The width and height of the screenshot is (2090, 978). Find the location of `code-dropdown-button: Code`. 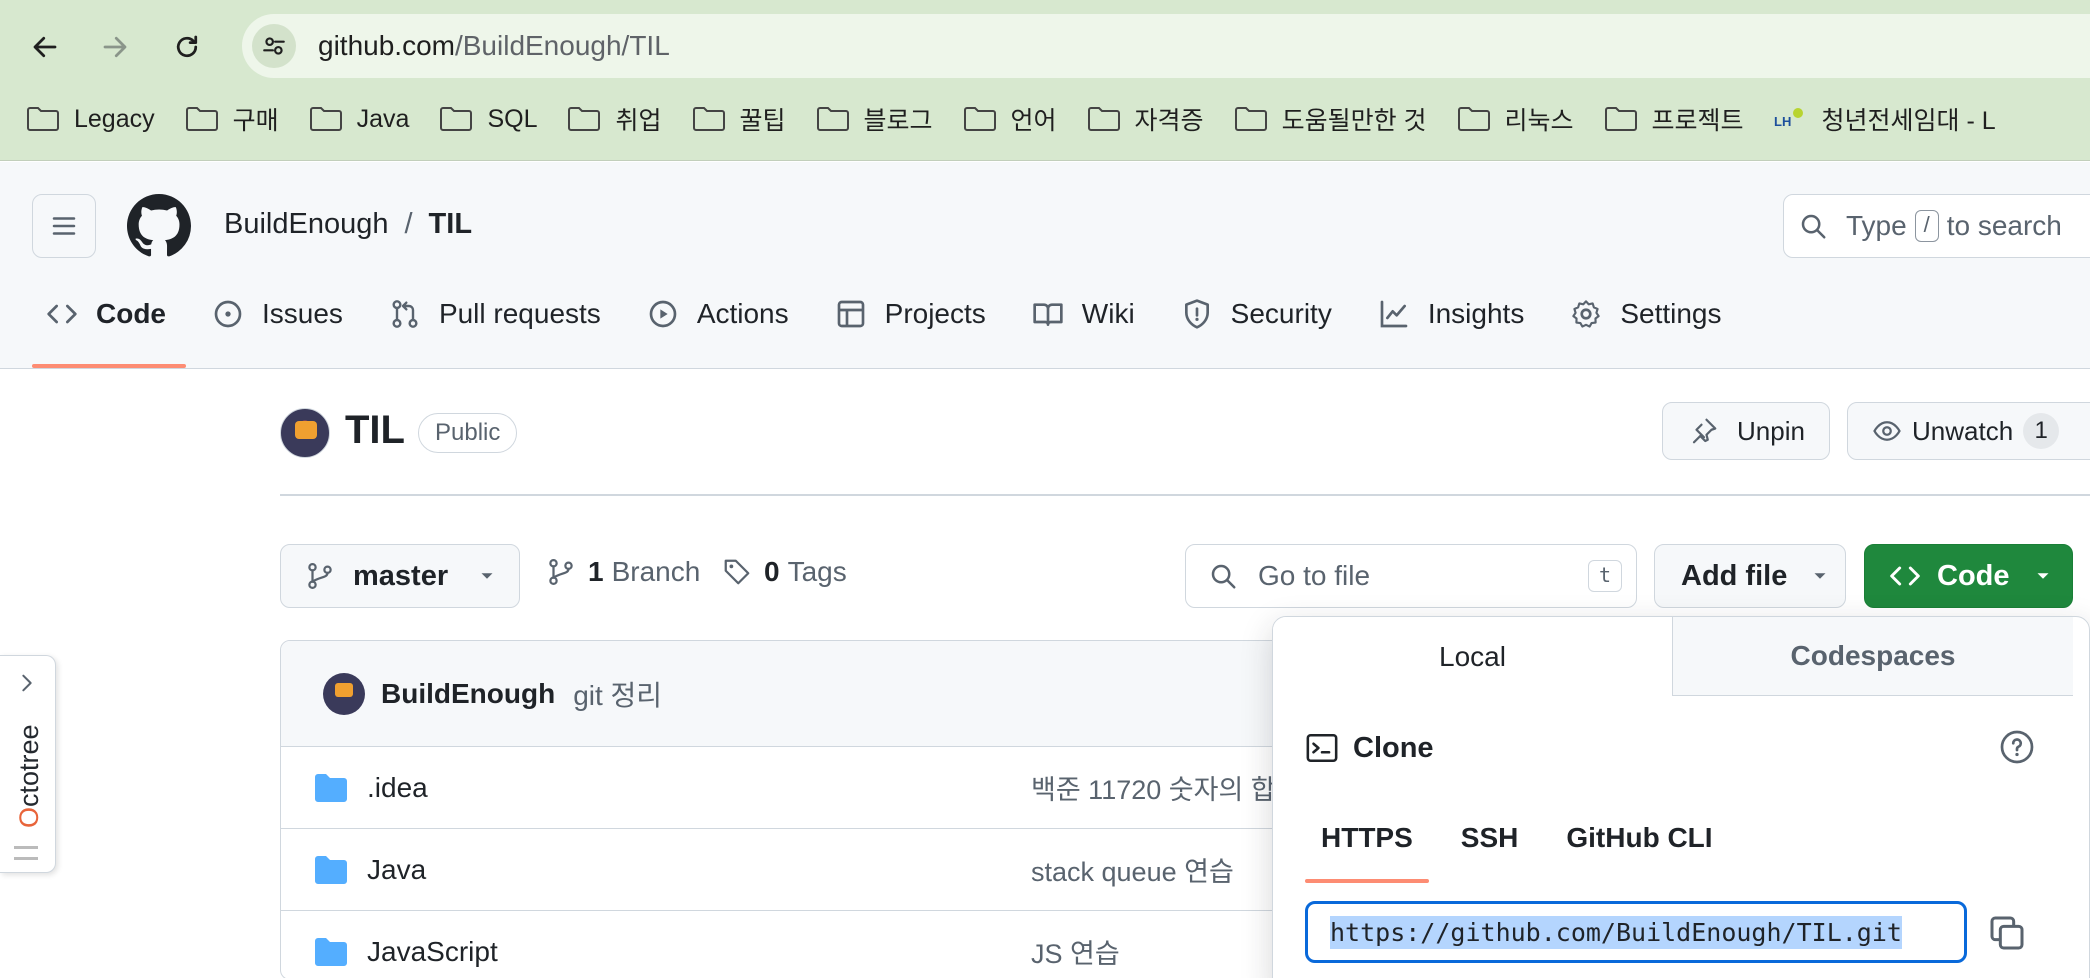

code-dropdown-button: Code is located at coordinates (1968, 576).